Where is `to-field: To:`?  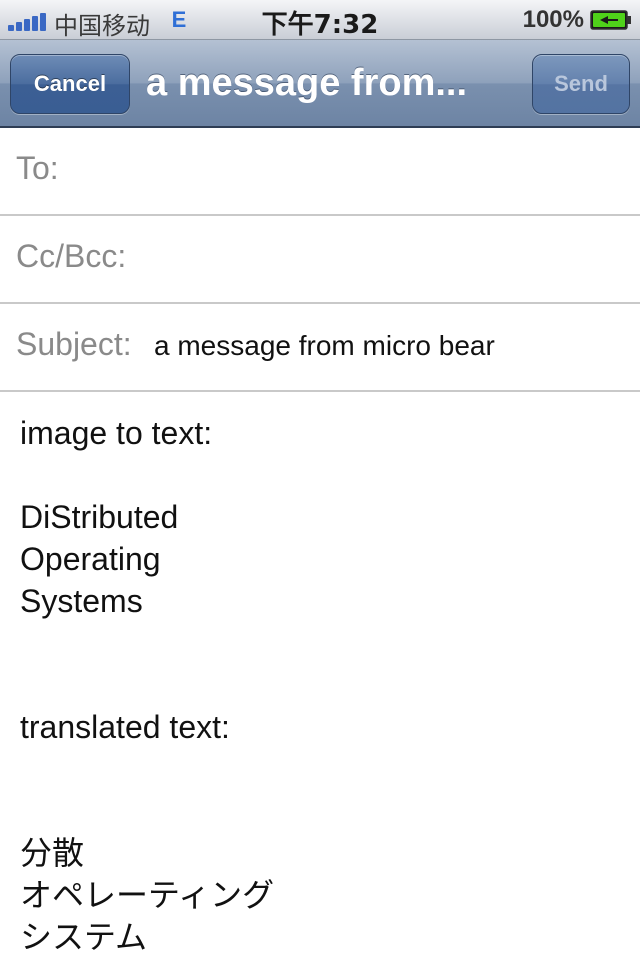 to-field: To: is located at coordinates (320, 172).